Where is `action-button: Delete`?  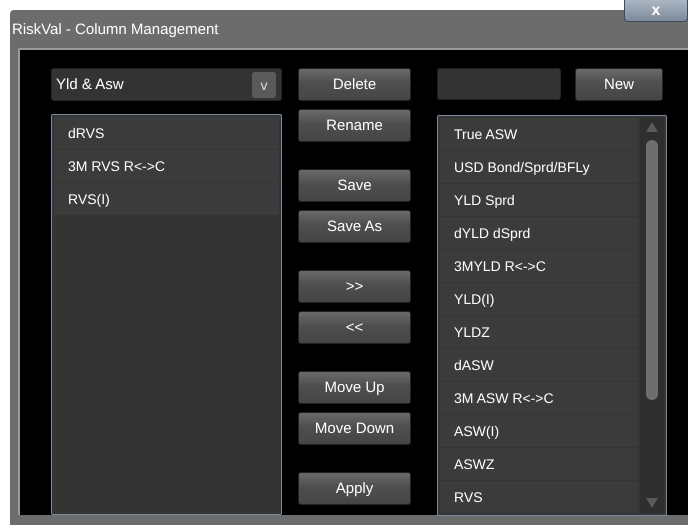
action-button: Delete is located at coordinates (354, 84).